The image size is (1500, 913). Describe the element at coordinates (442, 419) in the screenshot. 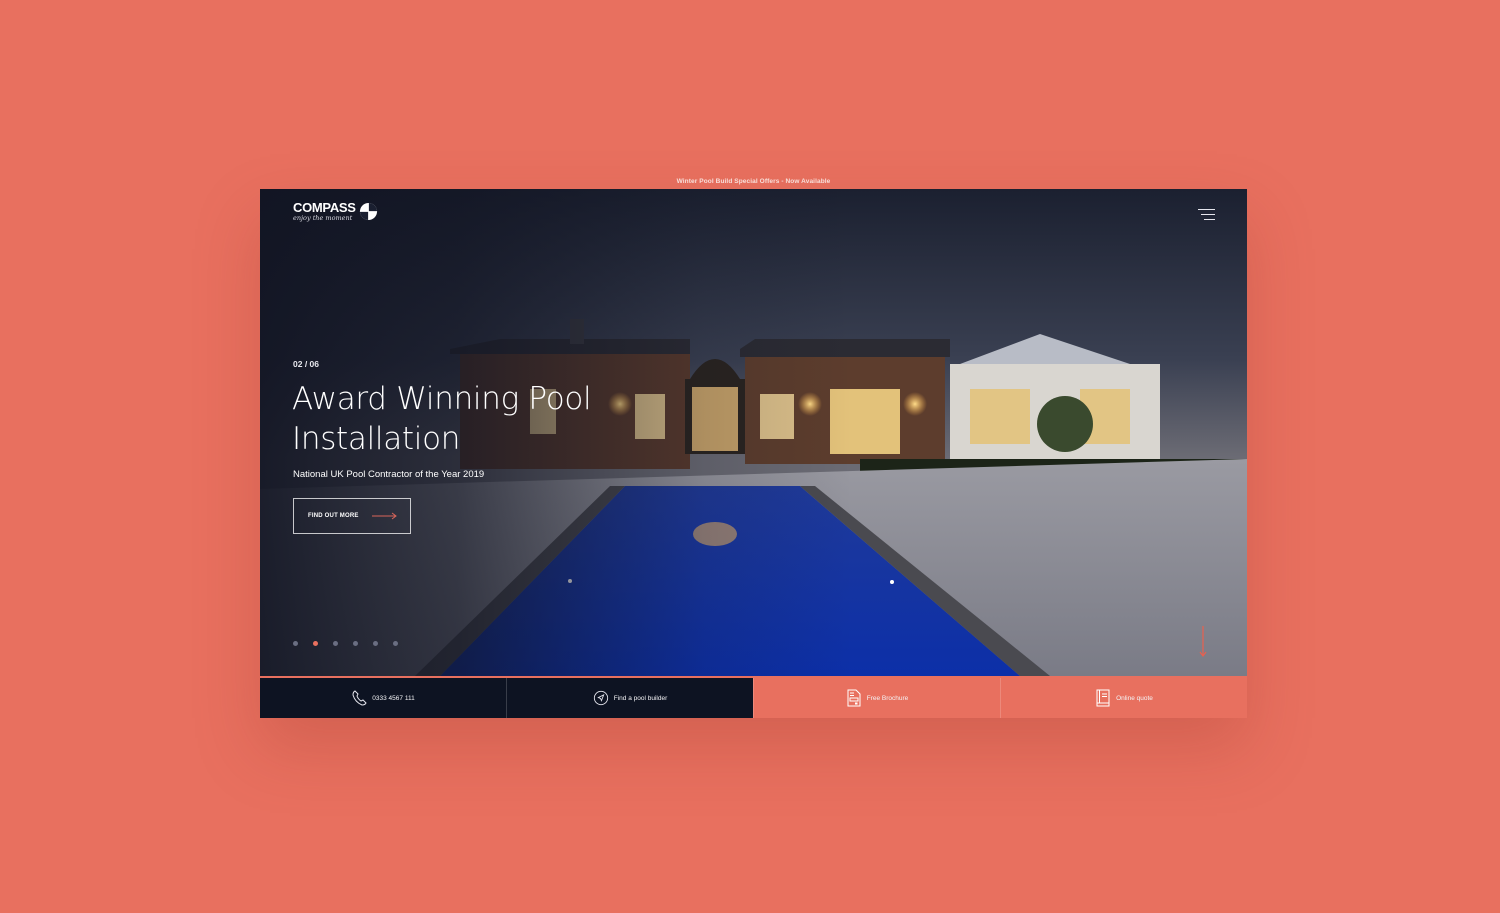

I see `hero-title: Award Winning Pool Installation` at that location.